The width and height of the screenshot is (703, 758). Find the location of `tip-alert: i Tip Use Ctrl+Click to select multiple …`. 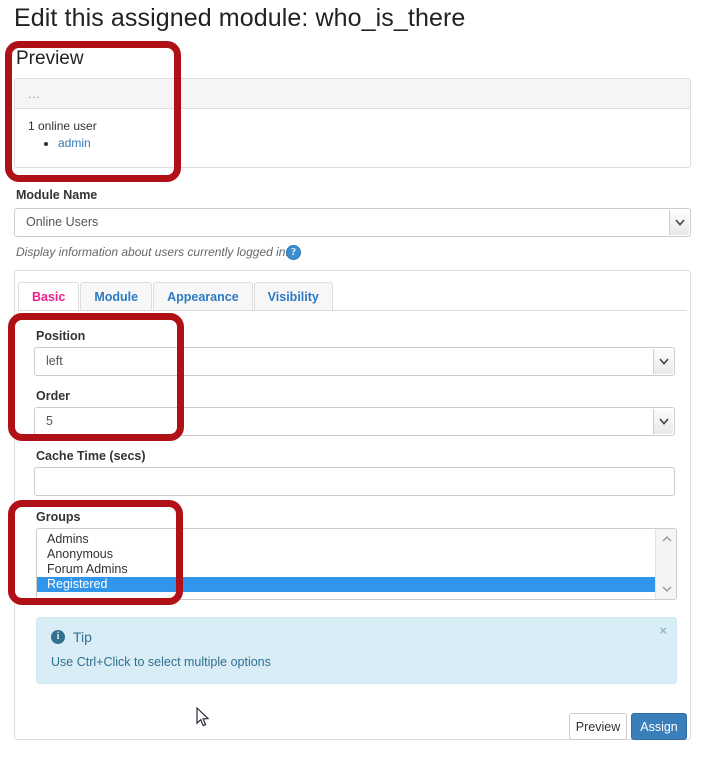

tip-alert: i Tip Use Ctrl+Click to select multiple … is located at coordinates (356, 650).